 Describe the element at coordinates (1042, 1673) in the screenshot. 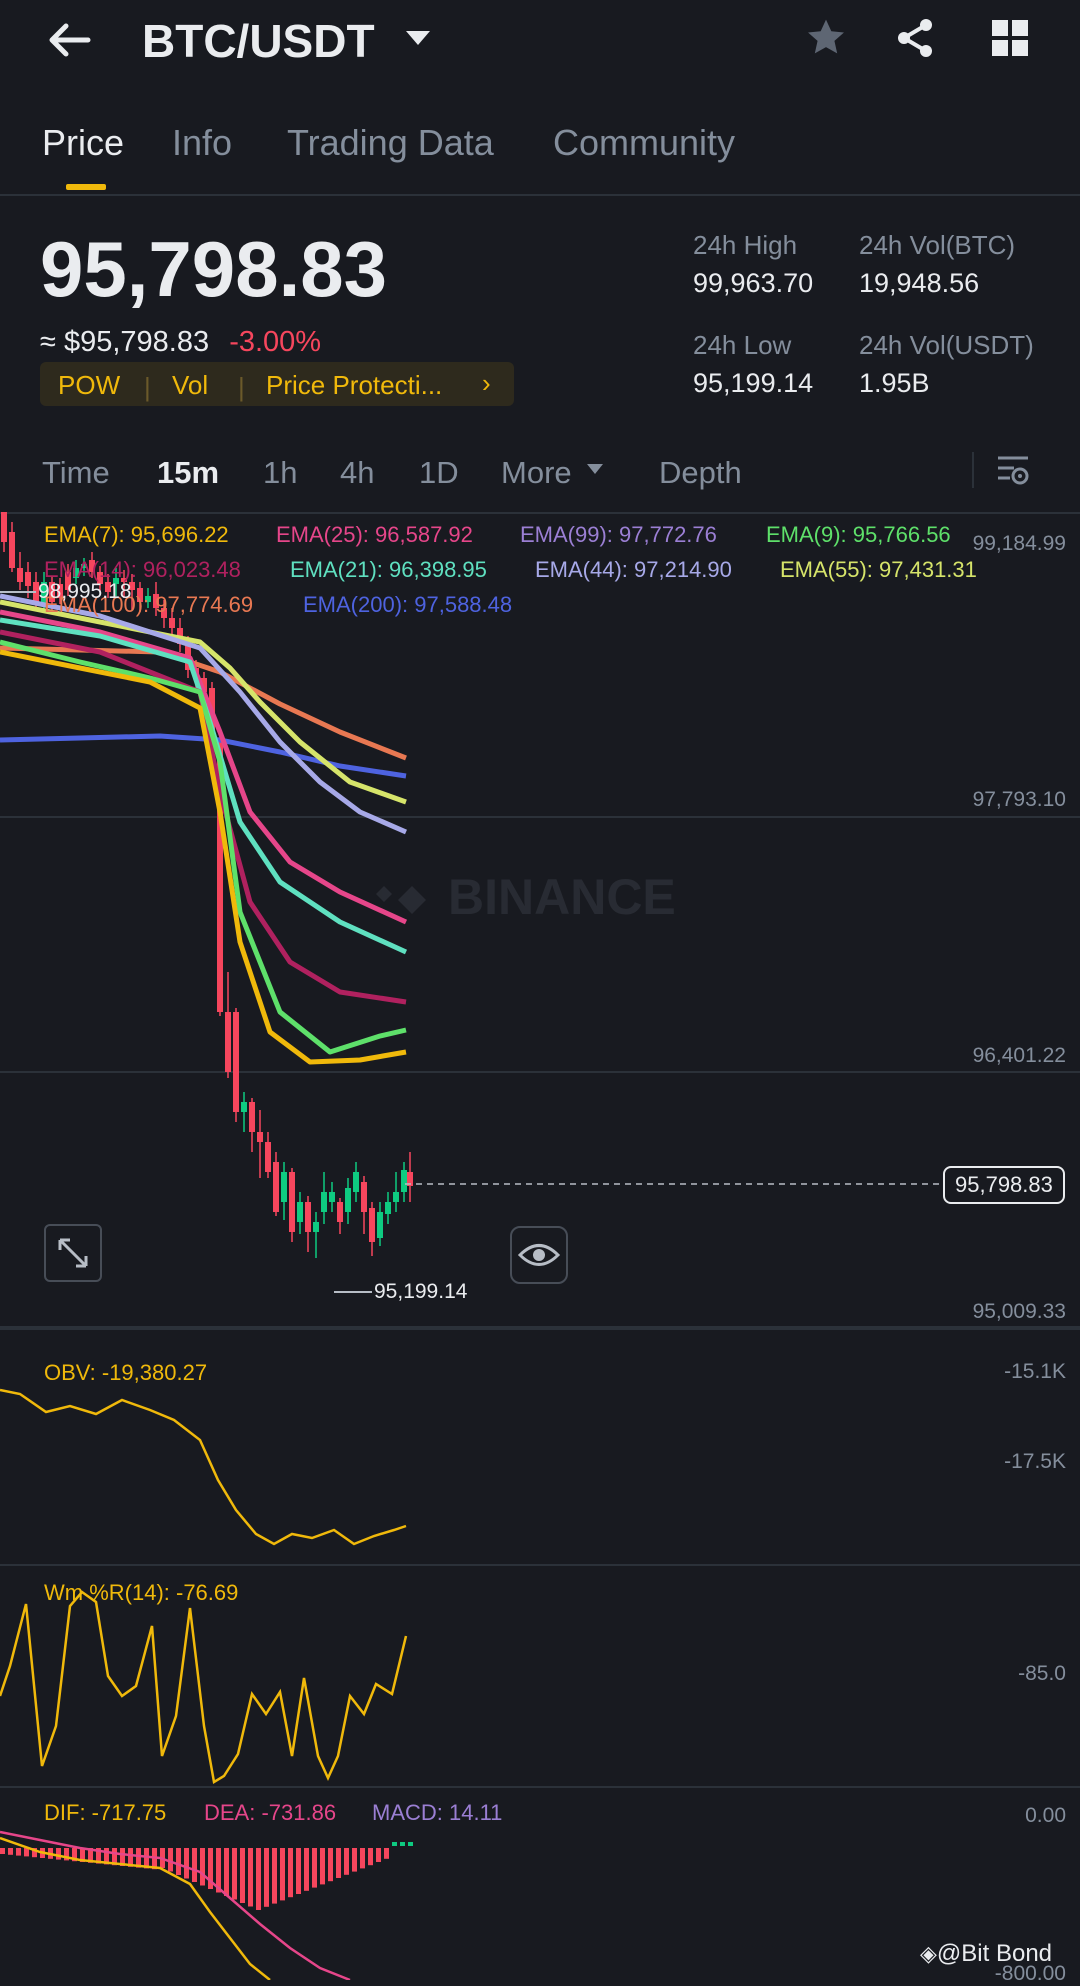

I see `wmr-tick: -85.0` at that location.